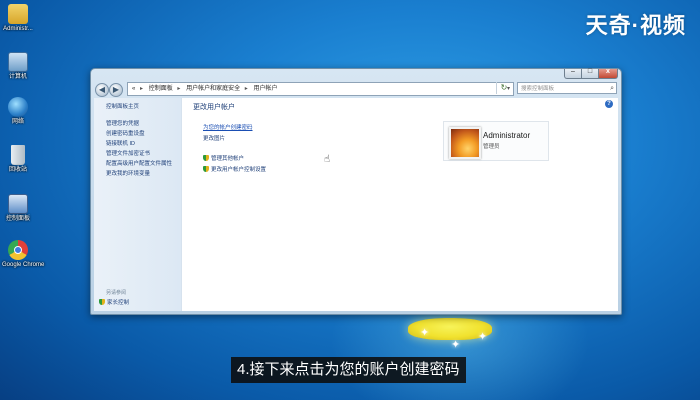  Describe the element at coordinates (609, 104) in the screenshot. I see `help-icon: ?` at that location.